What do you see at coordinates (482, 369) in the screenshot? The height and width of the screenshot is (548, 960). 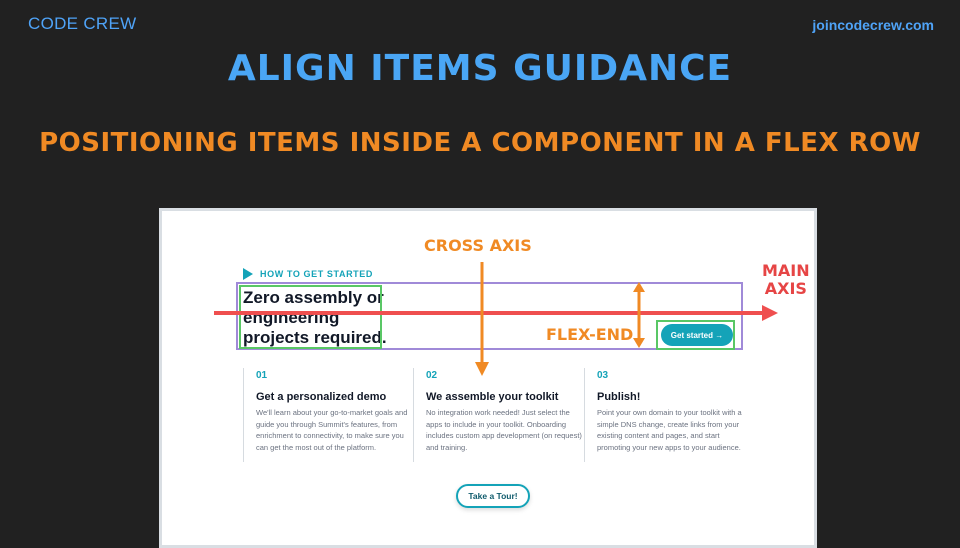 I see `cross-axis-arrowhead` at bounding box center [482, 369].